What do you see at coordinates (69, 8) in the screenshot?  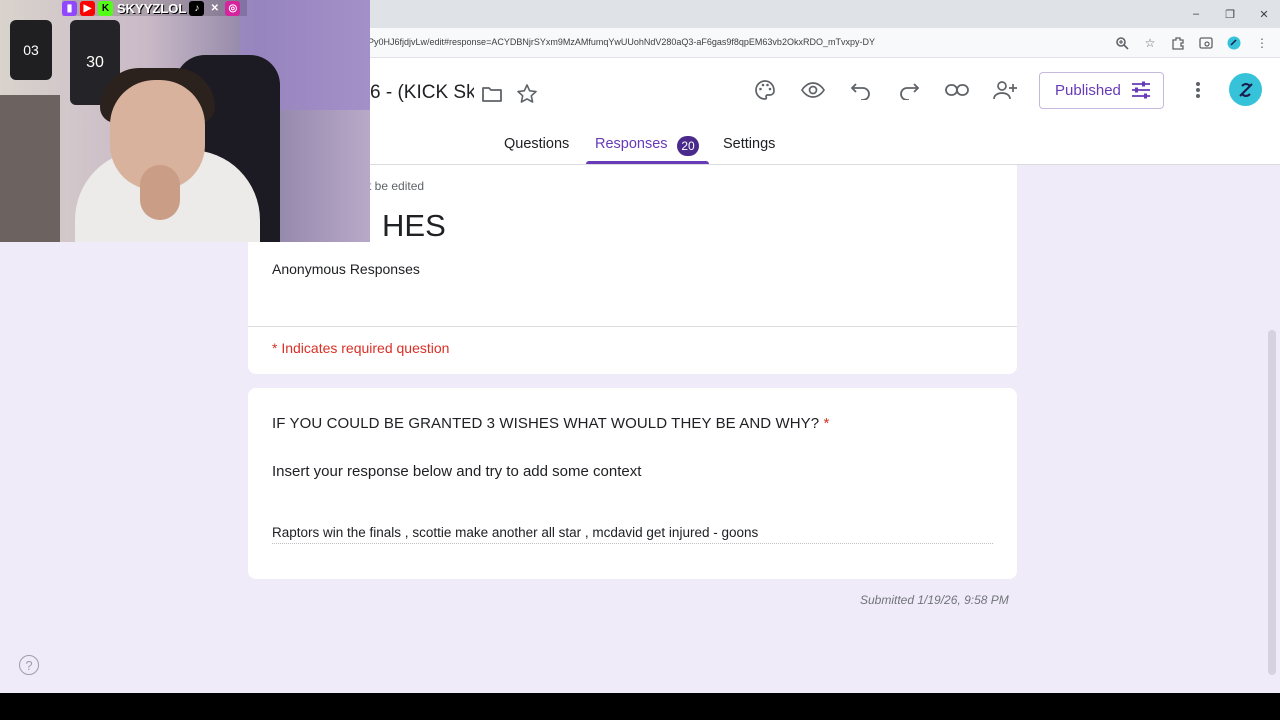 I see `twitch-icon: ▮` at bounding box center [69, 8].